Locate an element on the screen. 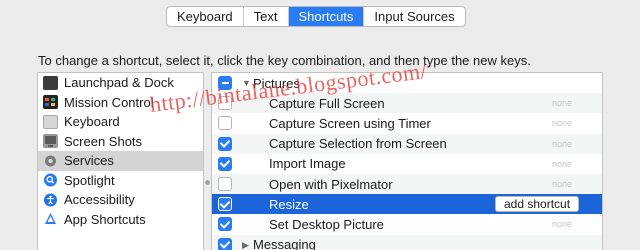  group-label: Messaging is located at coordinates (284, 243).